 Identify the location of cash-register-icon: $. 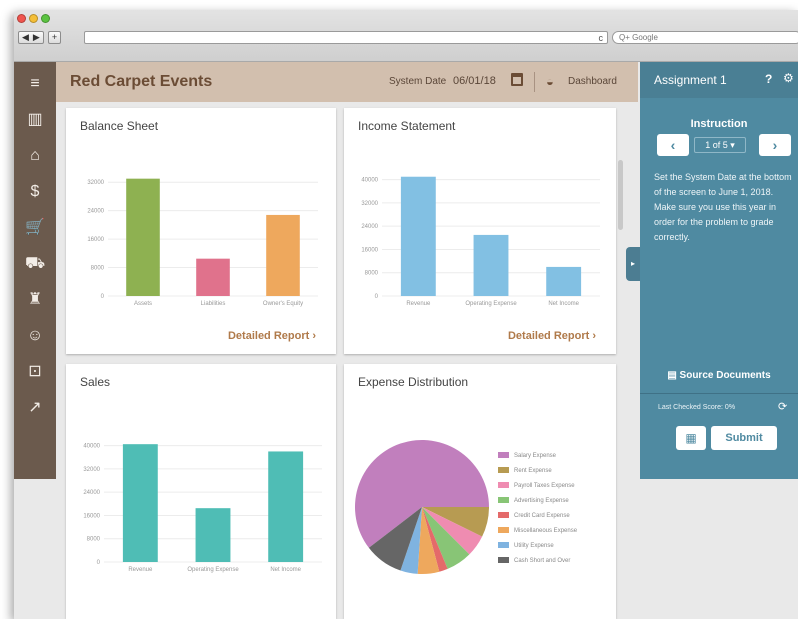
(35, 192).